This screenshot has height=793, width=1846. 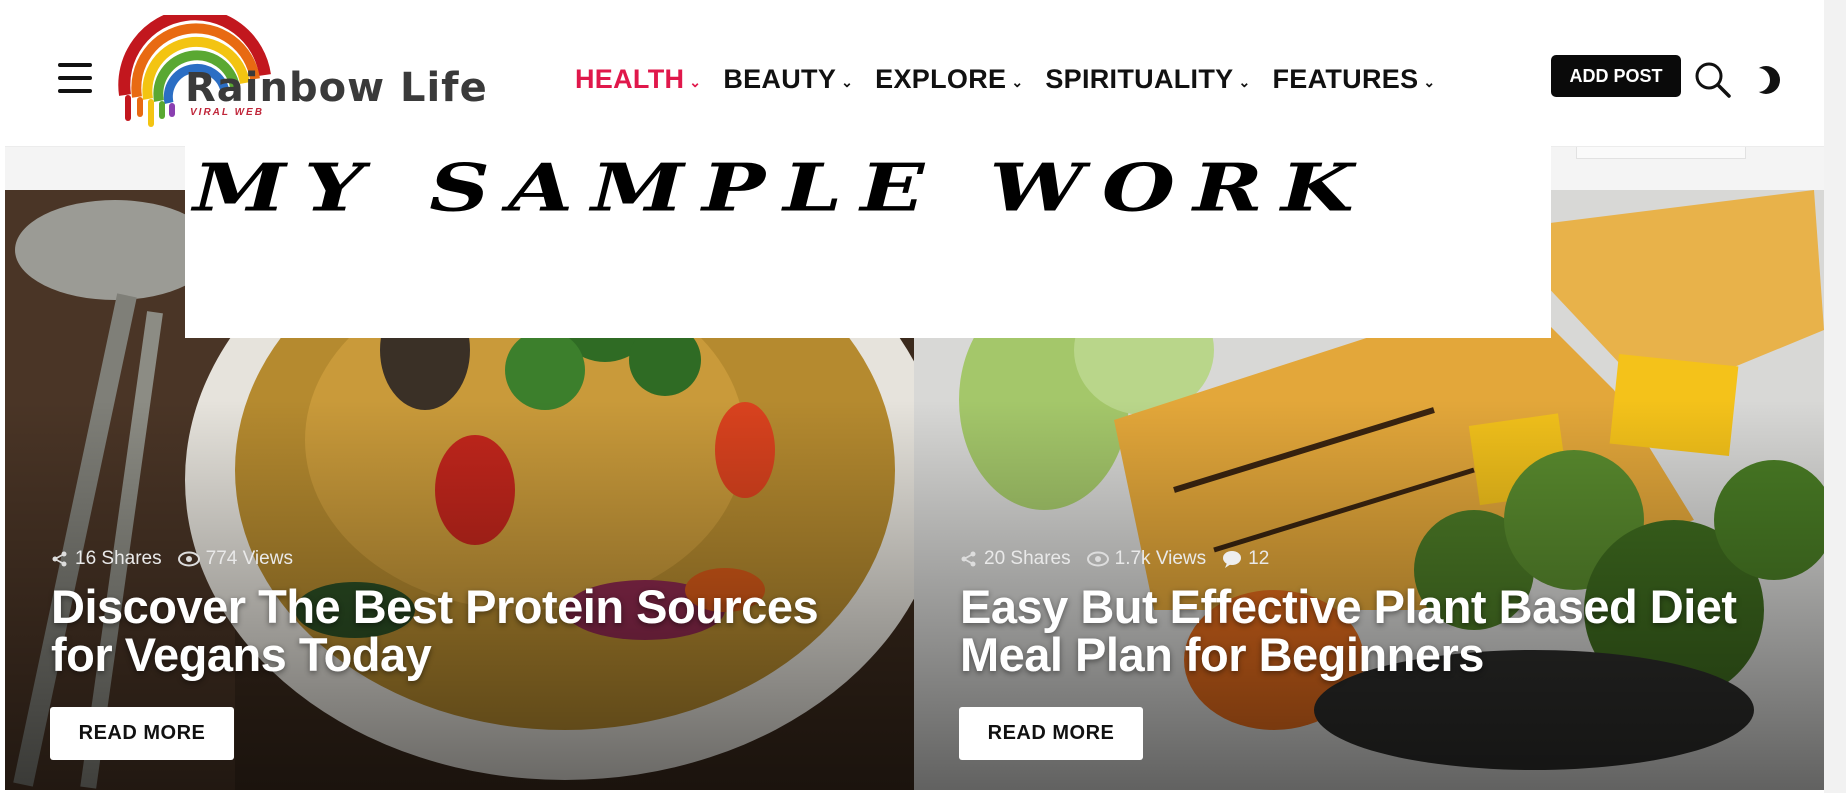 I want to click on view-count: 774 Views, so click(x=235, y=559).